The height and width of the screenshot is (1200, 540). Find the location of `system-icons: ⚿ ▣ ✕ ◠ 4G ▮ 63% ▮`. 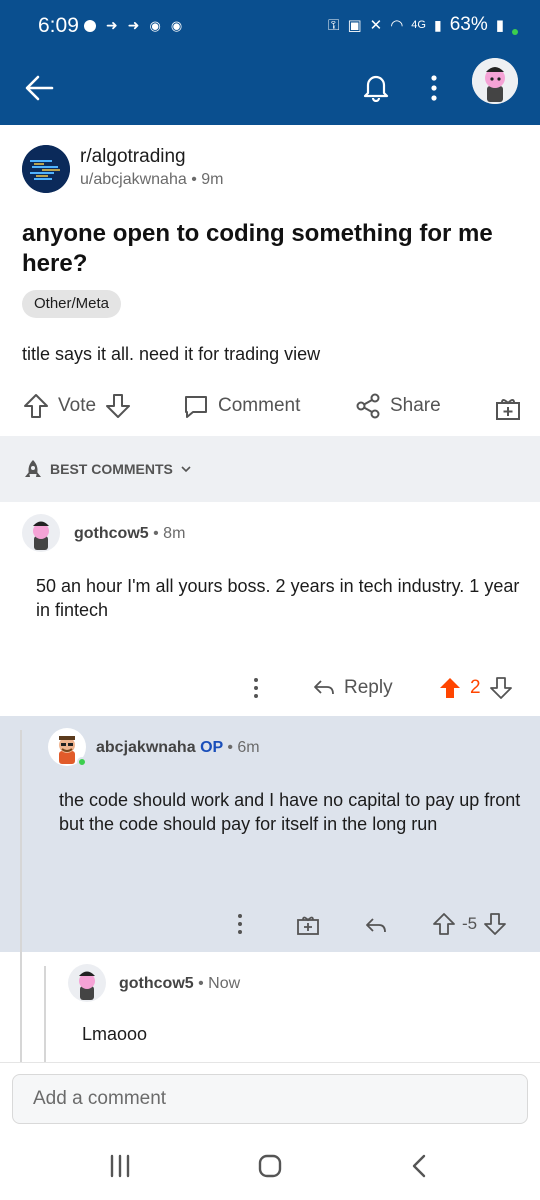

system-icons: ⚿ ▣ ✕ ◠ 4G ▮ 63% ▮ is located at coordinates (423, 25).